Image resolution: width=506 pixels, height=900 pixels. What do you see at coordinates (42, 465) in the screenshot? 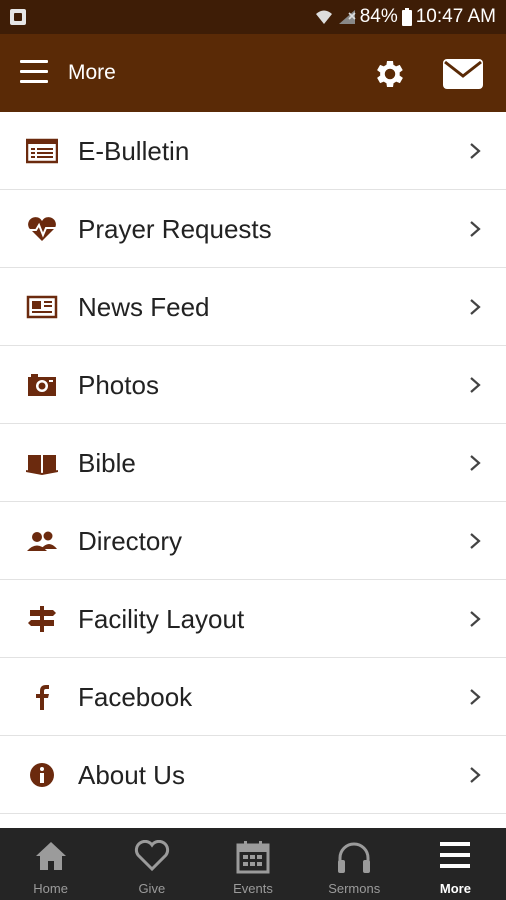
I see `book-icon` at bounding box center [42, 465].